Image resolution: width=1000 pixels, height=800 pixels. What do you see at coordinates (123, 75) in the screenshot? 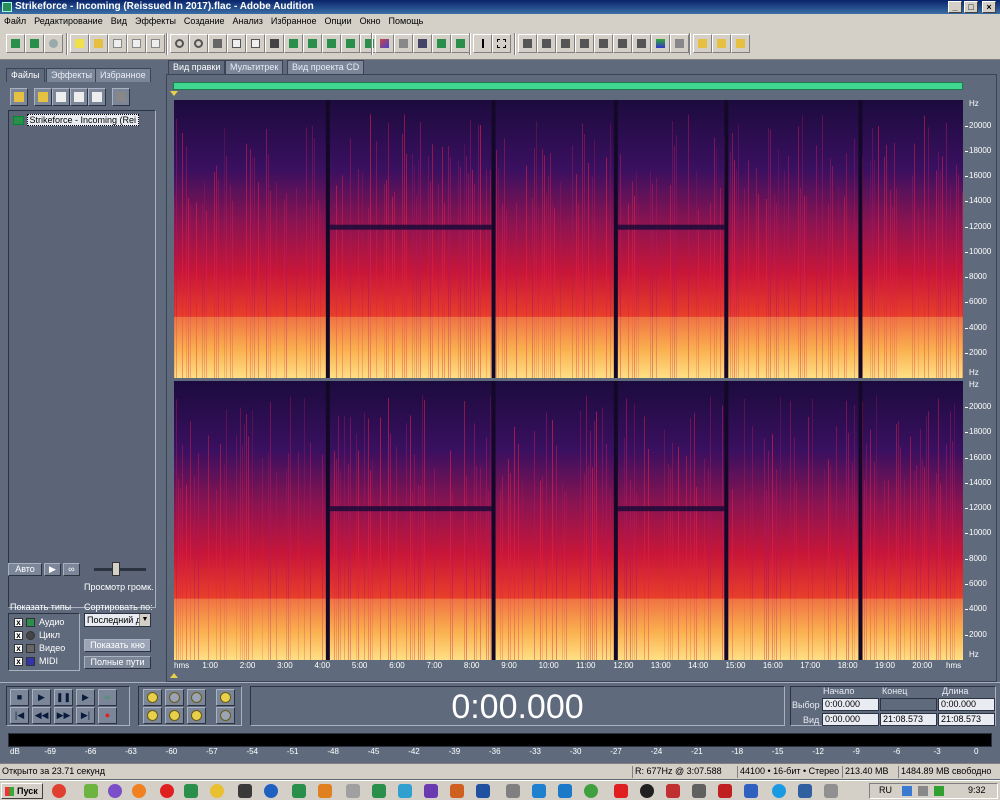
I see `tab-favorites: Избранное` at bounding box center [123, 75].